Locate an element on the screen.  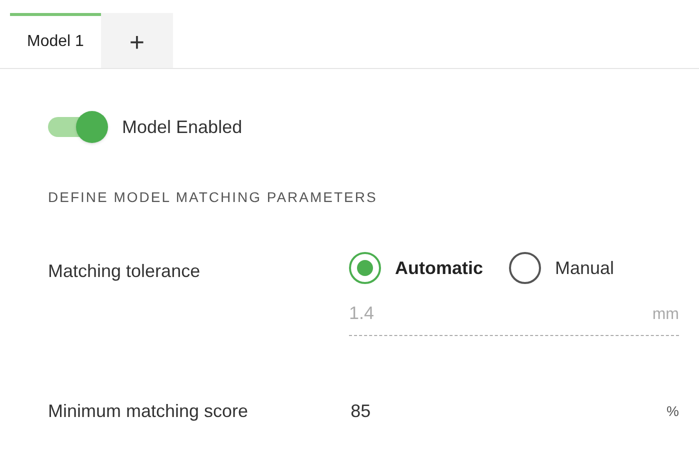
section-heading: DEFINE MODEL MATCHING PARAMETERS is located at coordinates (213, 197).